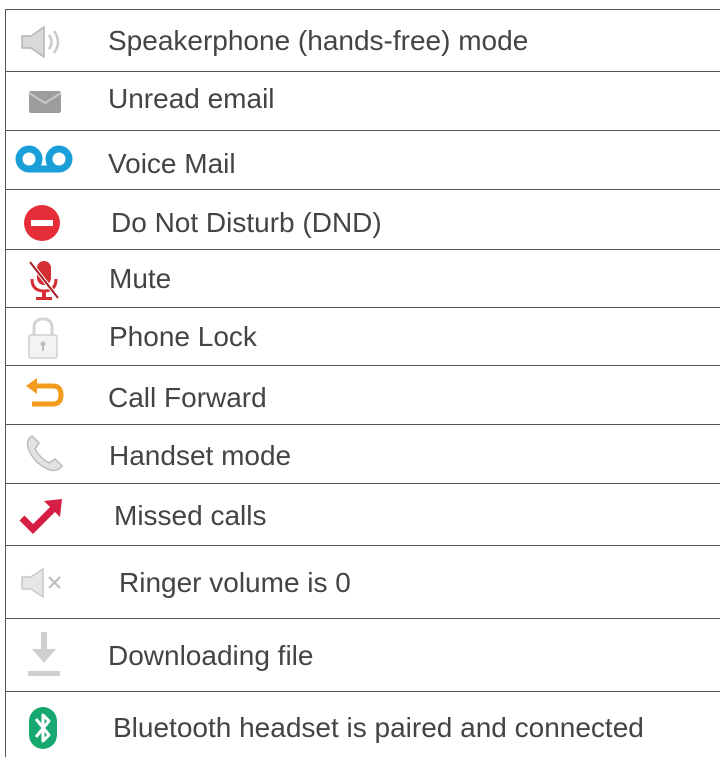 Image resolution: width=720 pixels, height=758 pixels. What do you see at coordinates (44, 453) in the screenshot?
I see `handset-icon` at bounding box center [44, 453].